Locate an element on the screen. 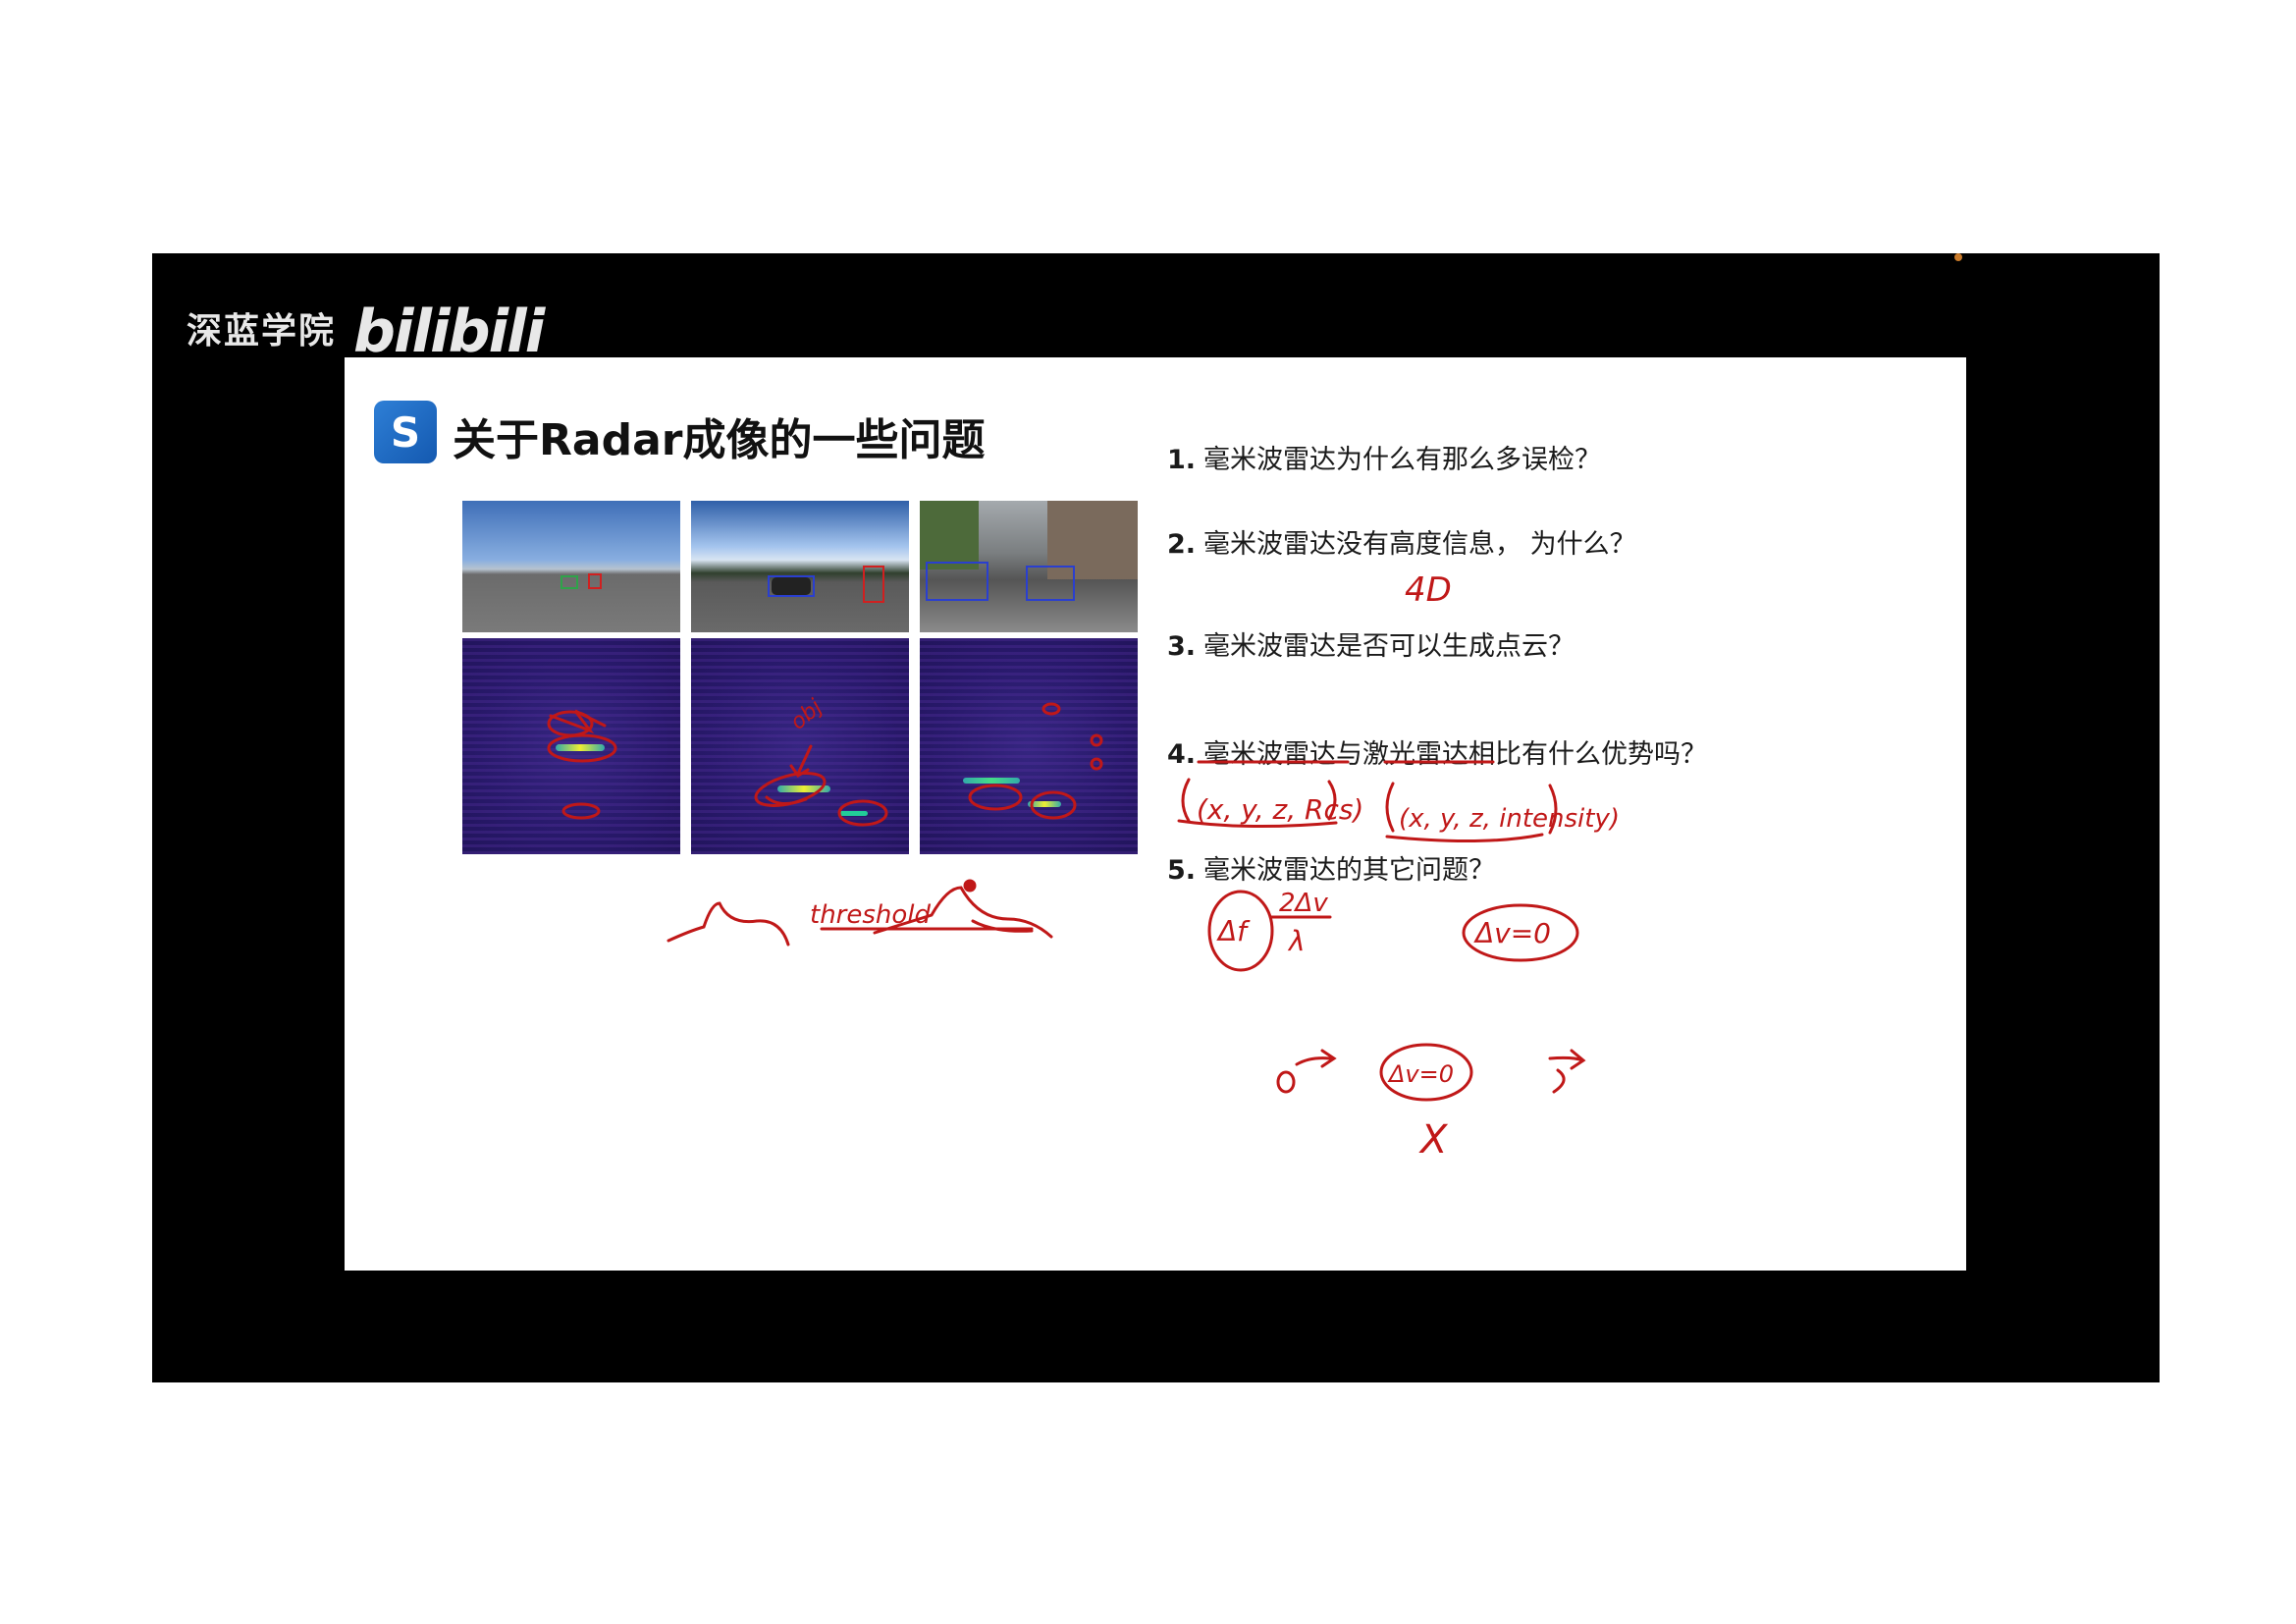  ink-text-threshold: threshold is located at coordinates (871, 915).